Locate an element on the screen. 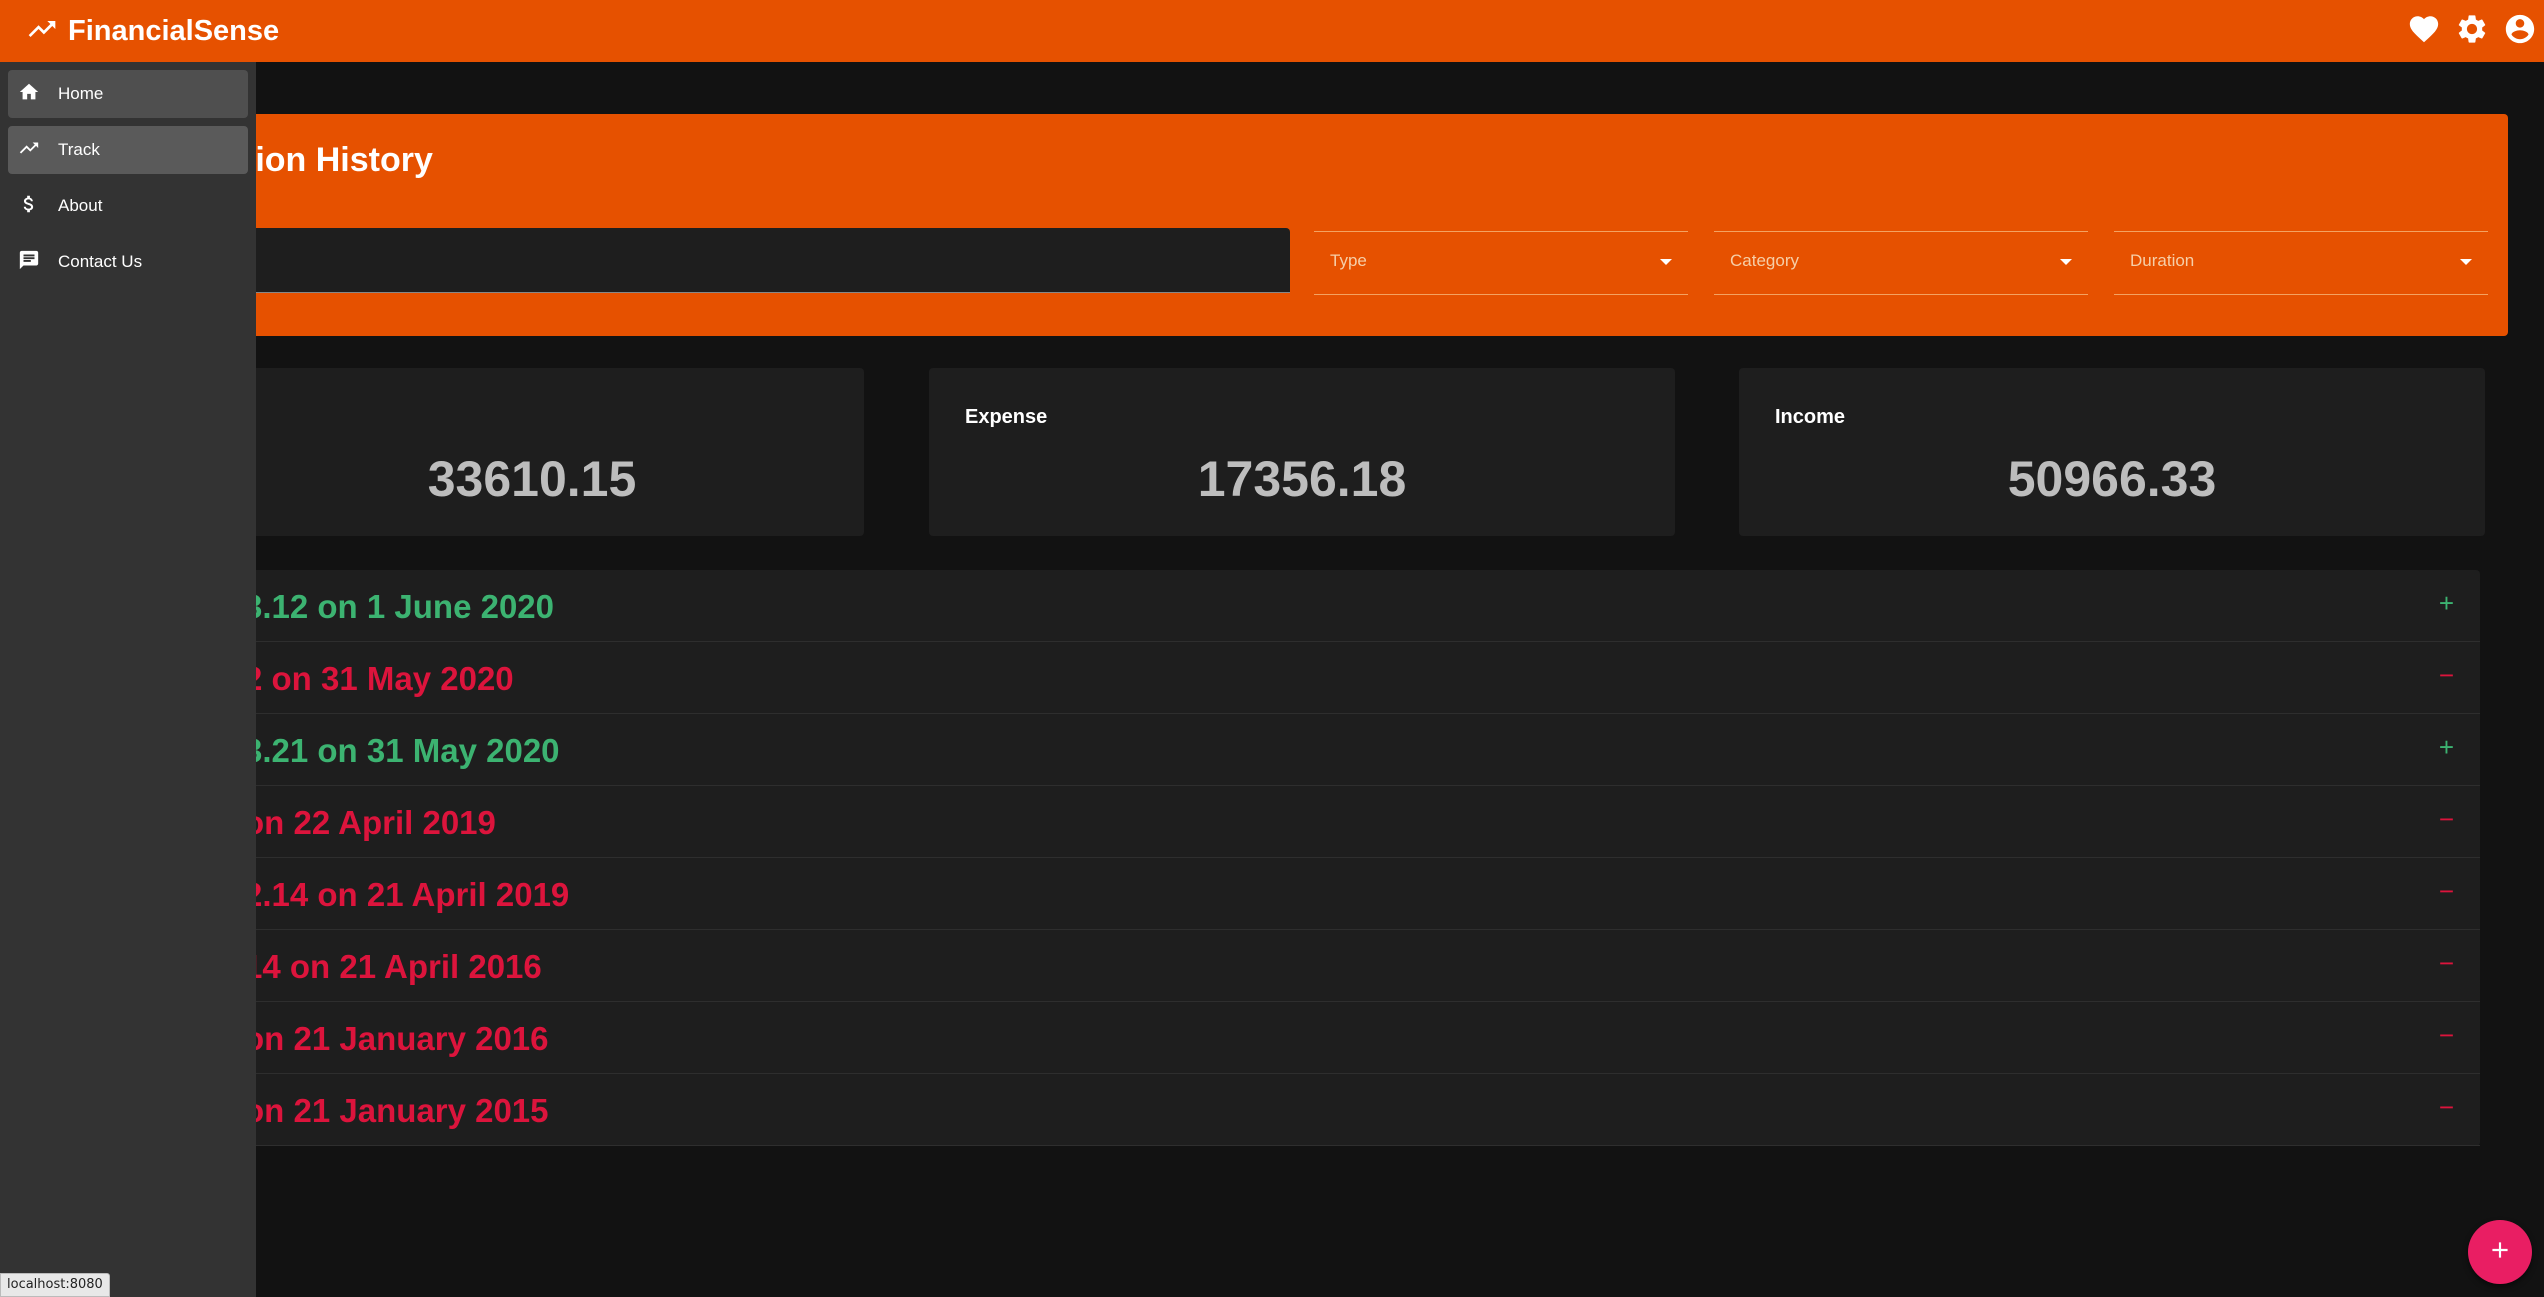 This screenshot has width=2544, height=1297. income-value: 50966.33 is located at coordinates (2112, 479).